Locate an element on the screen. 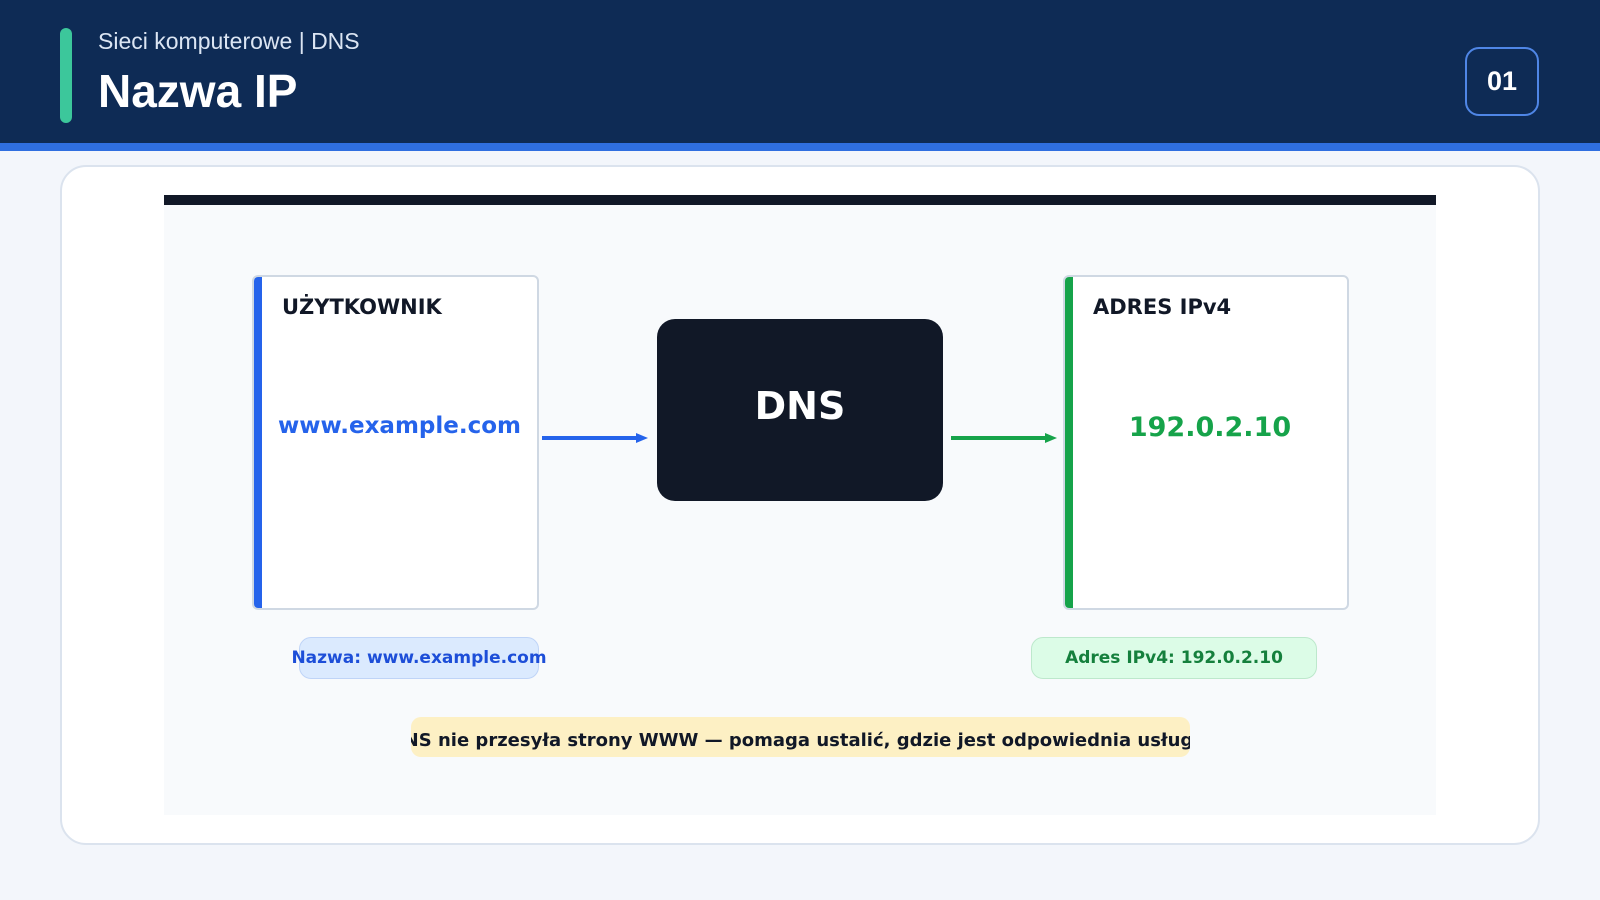 The width and height of the screenshot is (1600, 900). ip-box-stripe is located at coordinates (1069, 442).